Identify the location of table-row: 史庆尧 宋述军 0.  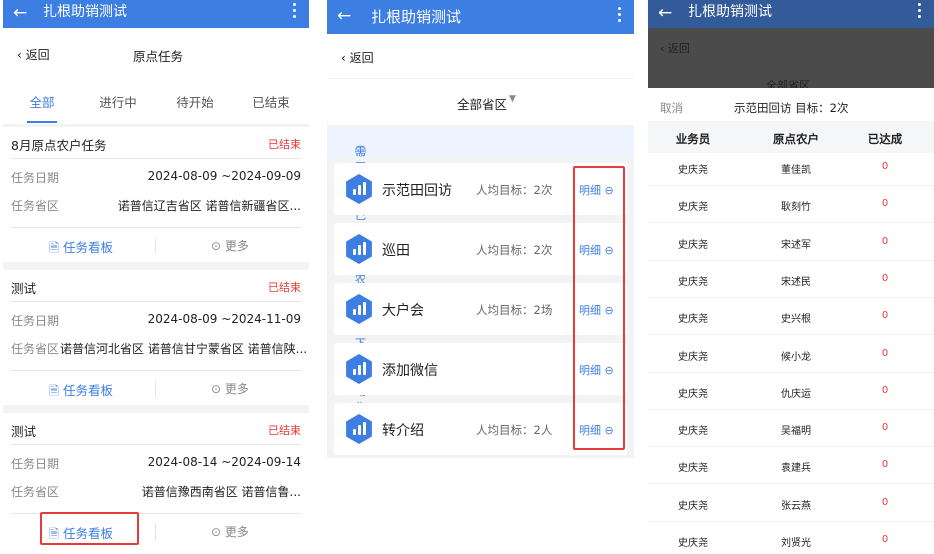
(791, 242).